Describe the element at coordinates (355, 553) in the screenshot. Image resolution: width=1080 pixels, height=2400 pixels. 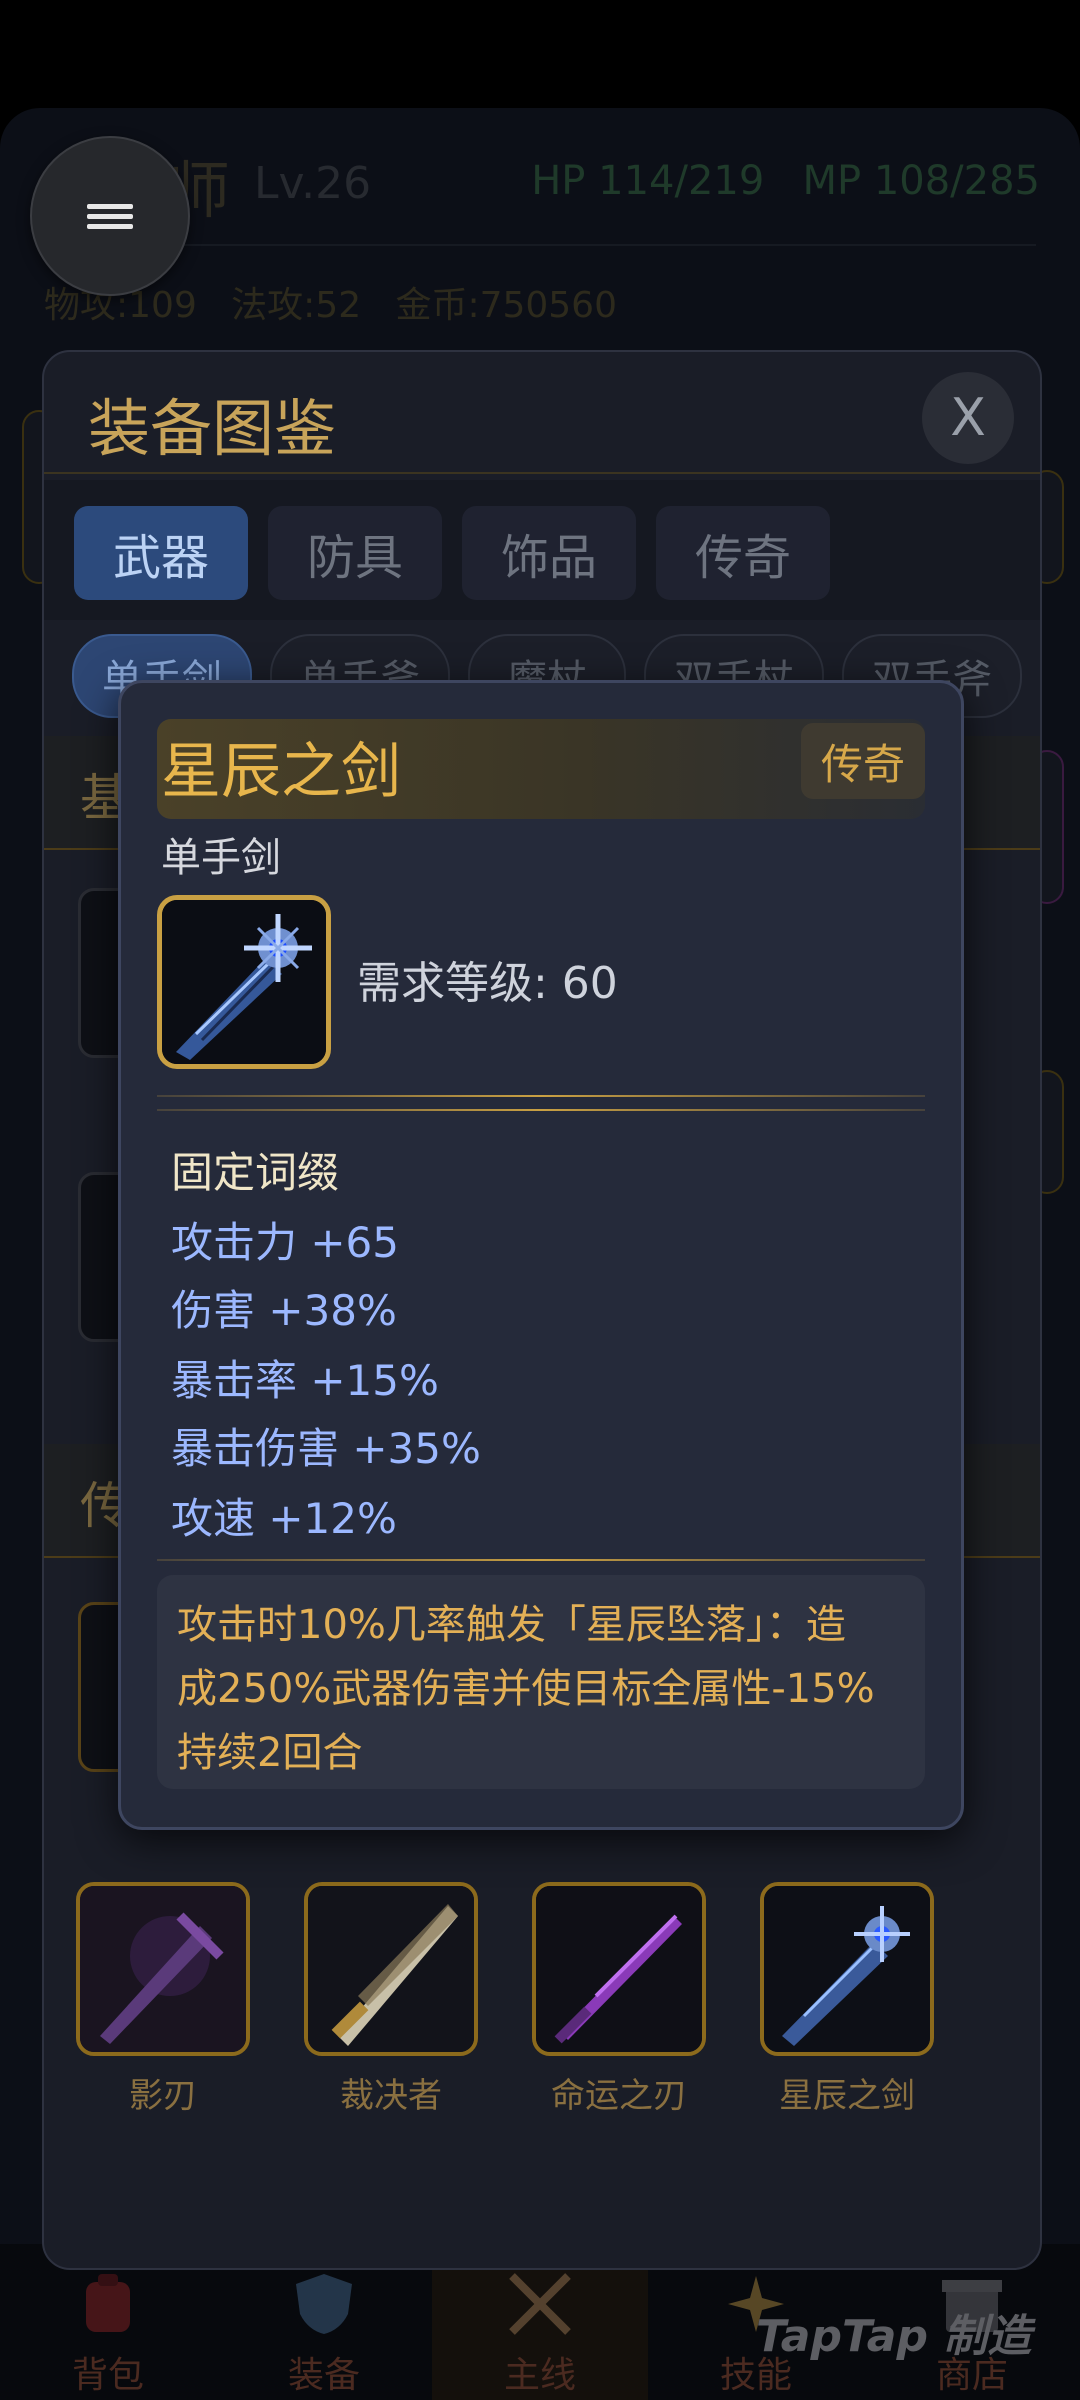
I see `tab-armor: 防具` at that location.